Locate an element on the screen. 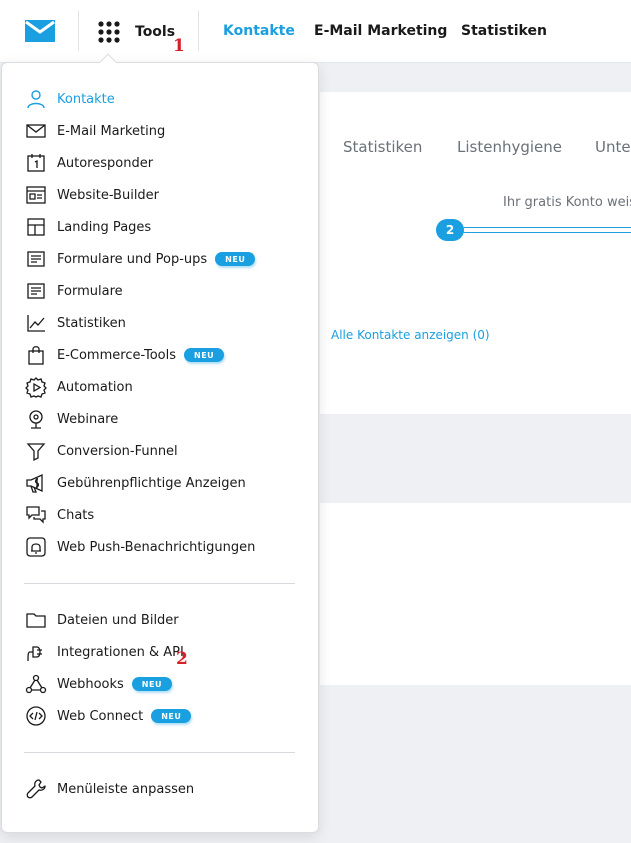 This screenshot has height=843, width=631. code-icon is located at coordinates (36, 716).